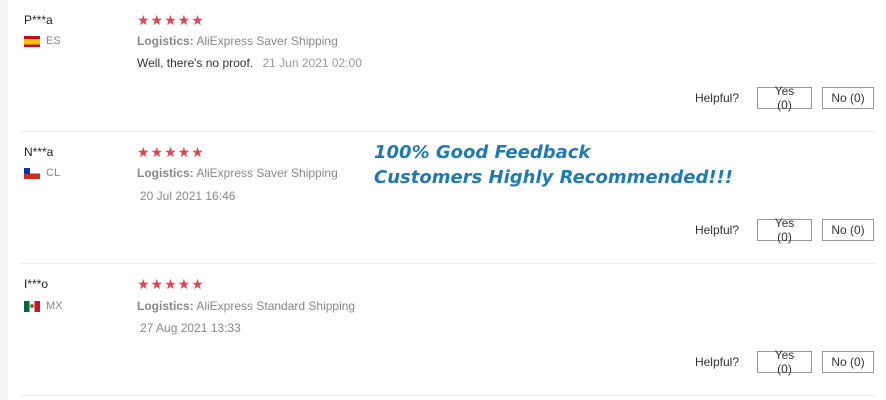  Describe the element at coordinates (4, 200) in the screenshot. I see `left-gutter` at that location.